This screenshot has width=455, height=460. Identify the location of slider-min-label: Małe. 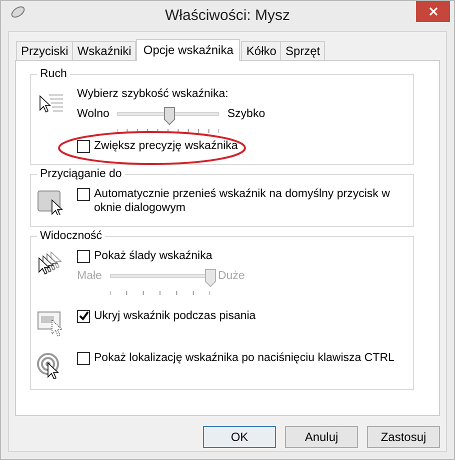
(89, 276).